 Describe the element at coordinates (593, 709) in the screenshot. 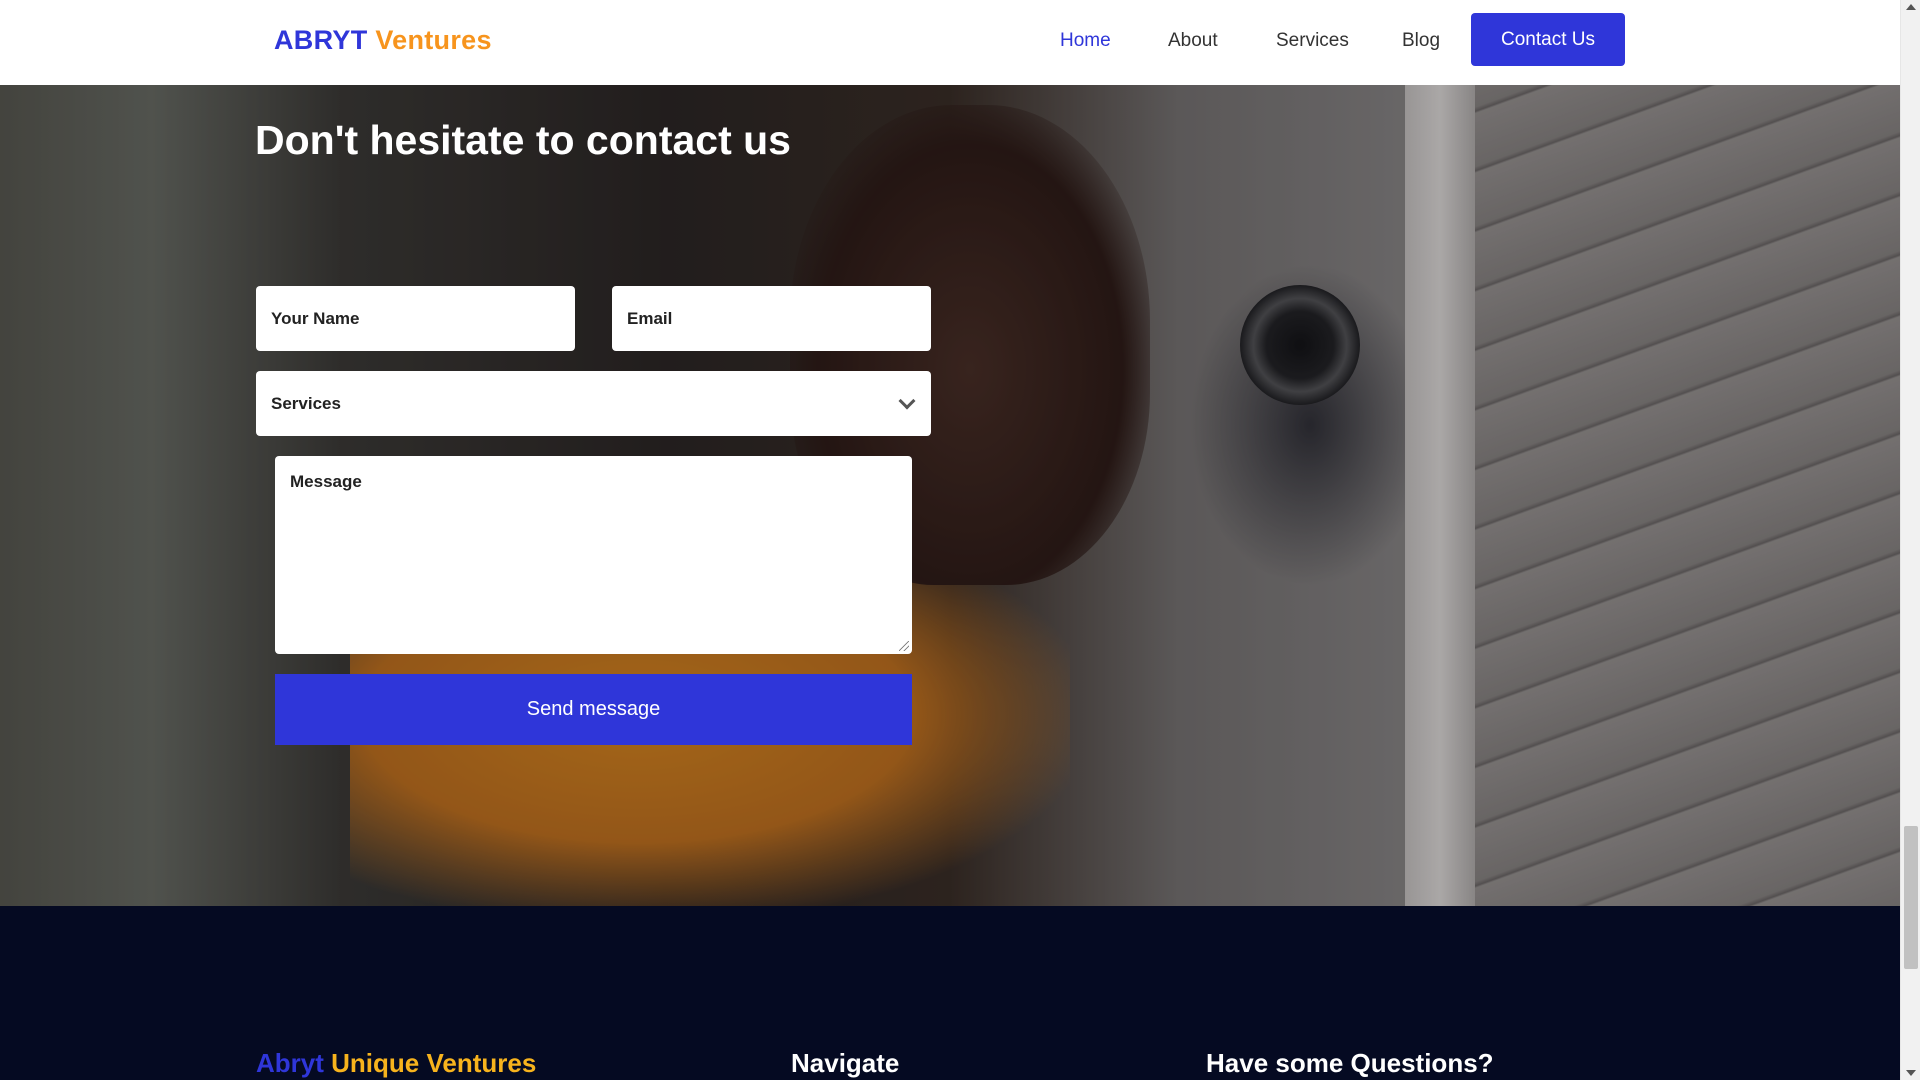

I see `send-message-button: Send message` at that location.